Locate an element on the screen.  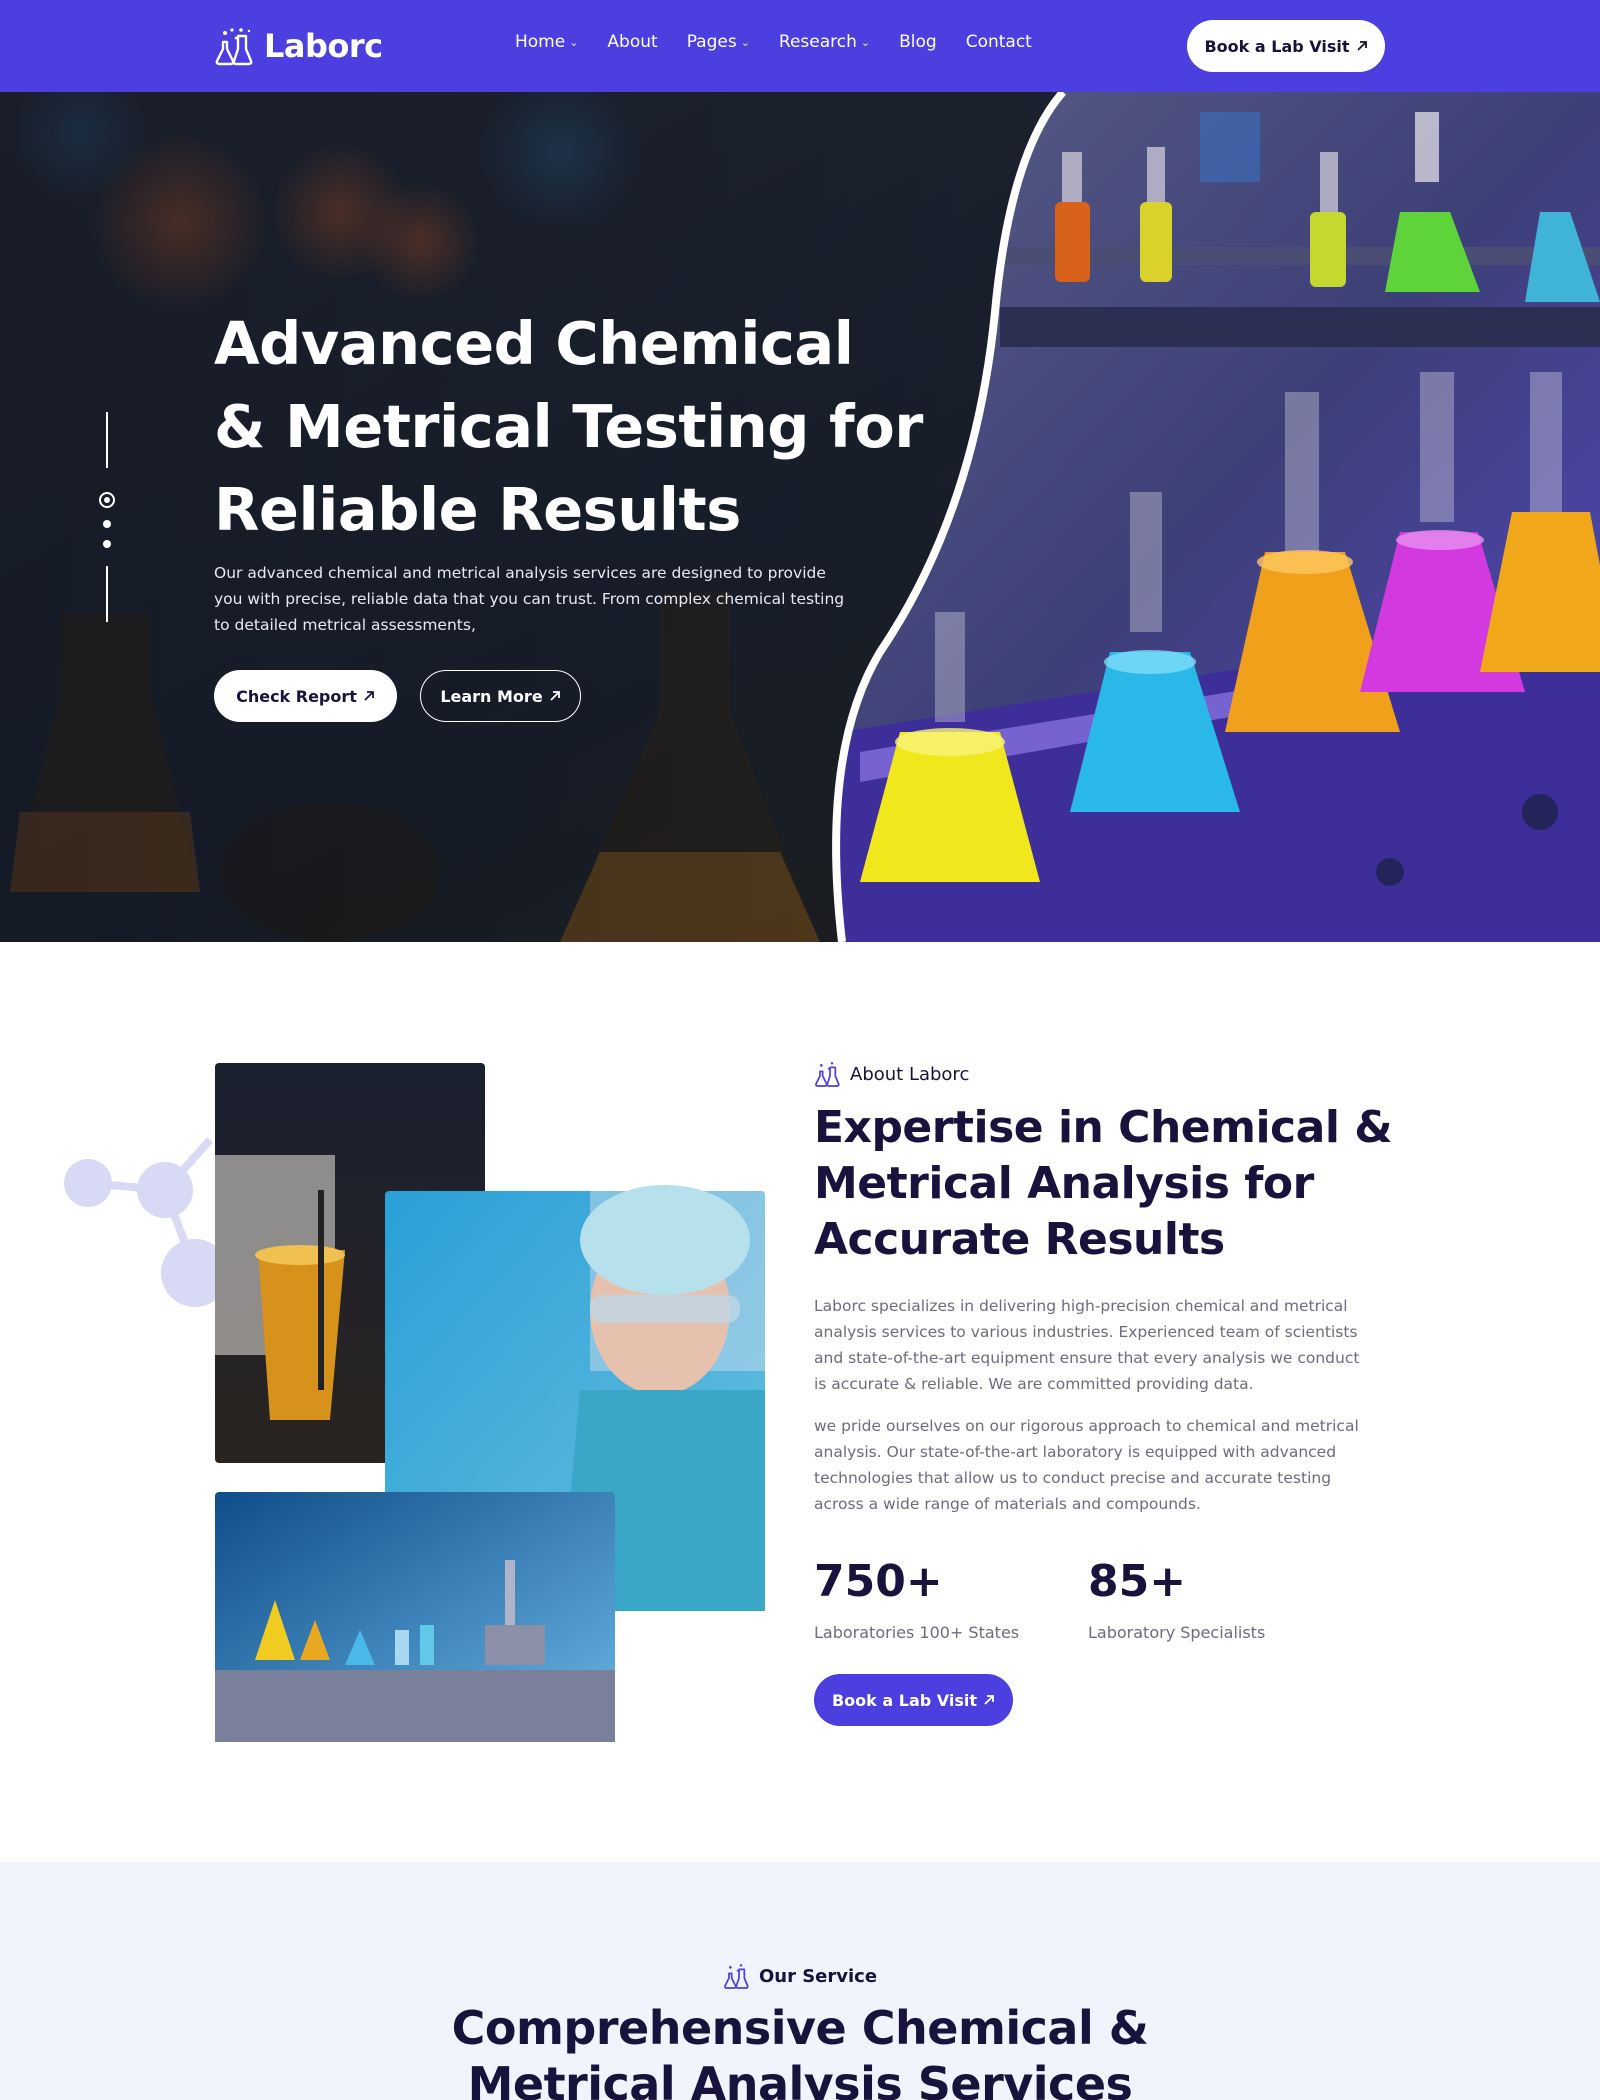
brand-name: Laborc is located at coordinates (323, 46).